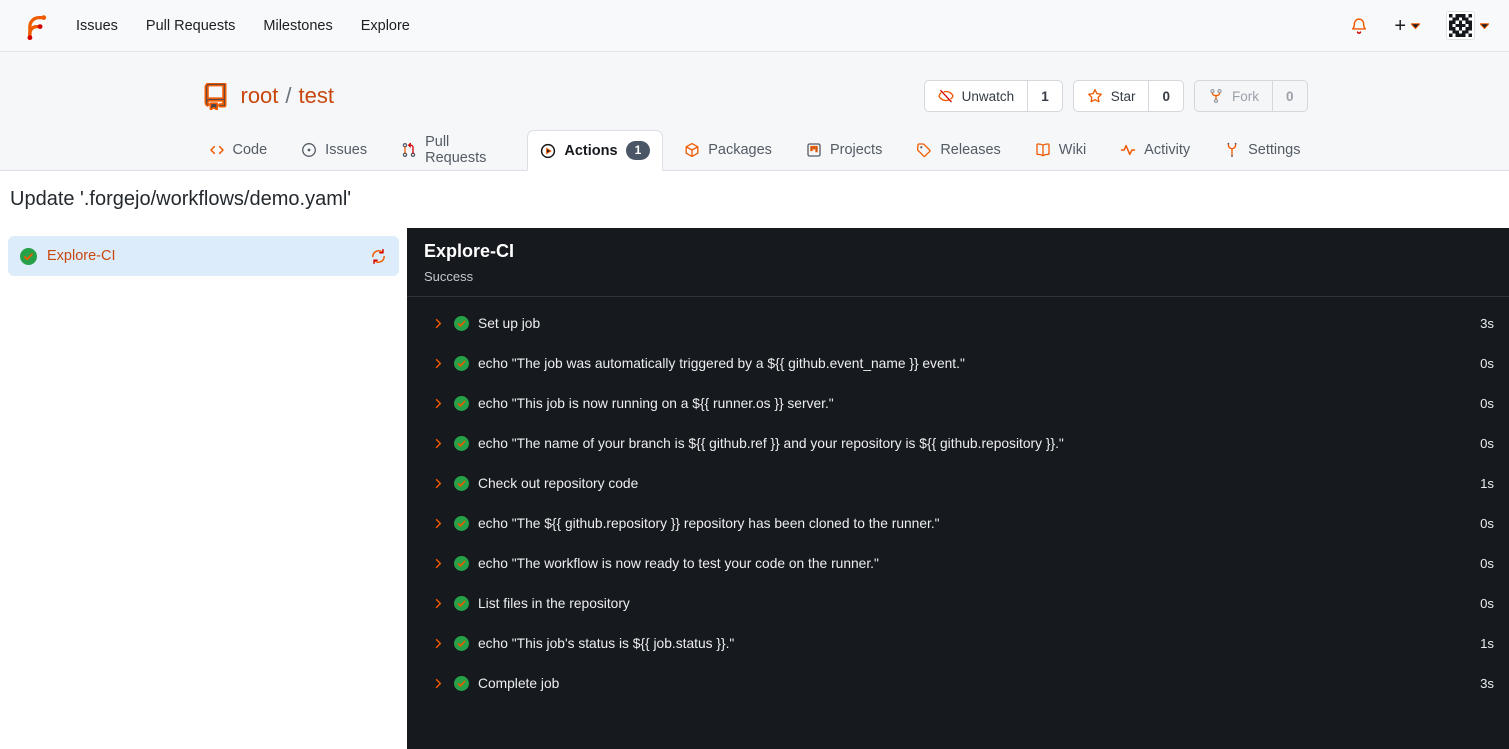 The height and width of the screenshot is (749, 1509). Describe the element at coordinates (1487, 323) in the screenshot. I see `step-duration: 3s` at that location.